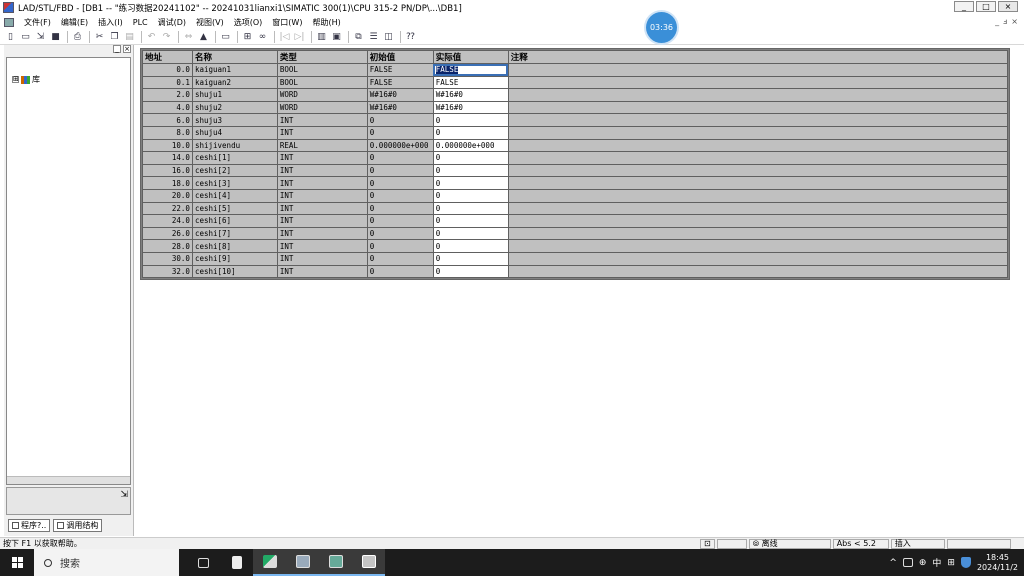 The image size is (1024, 576). Describe the element at coordinates (470, 107) in the screenshot. I see `cell-actual-value: W#16#0` at that location.